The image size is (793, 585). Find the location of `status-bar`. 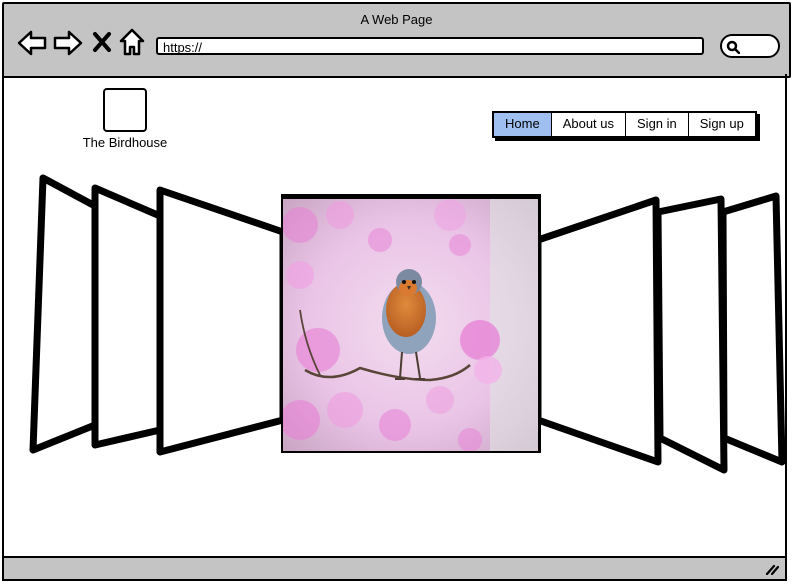

status-bar is located at coordinates (394, 568).